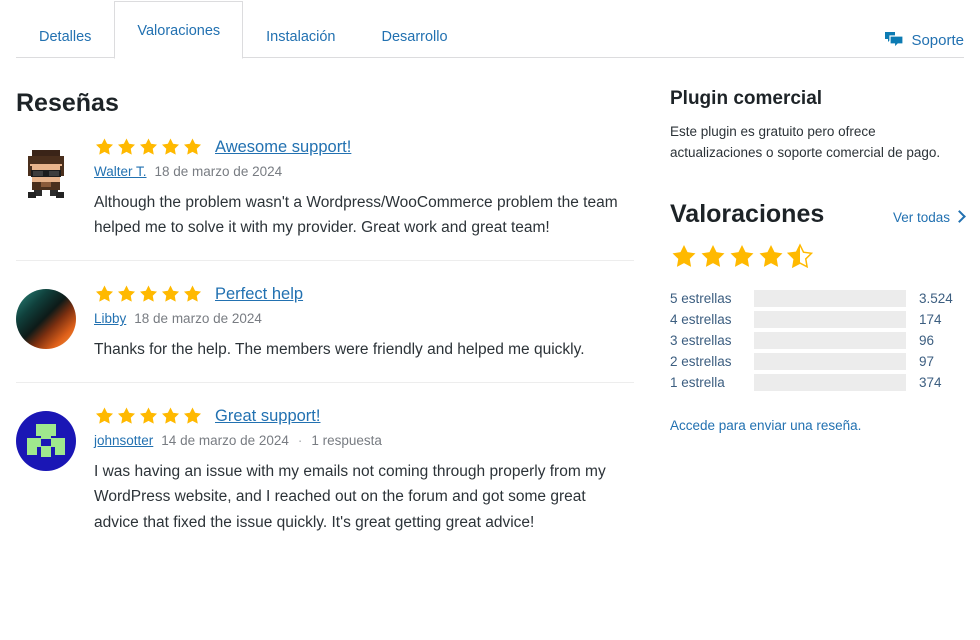 This screenshot has width=980, height=640. What do you see at coordinates (712, 340) in the screenshot?
I see `rating-label-3: 3 estrellas` at bounding box center [712, 340].